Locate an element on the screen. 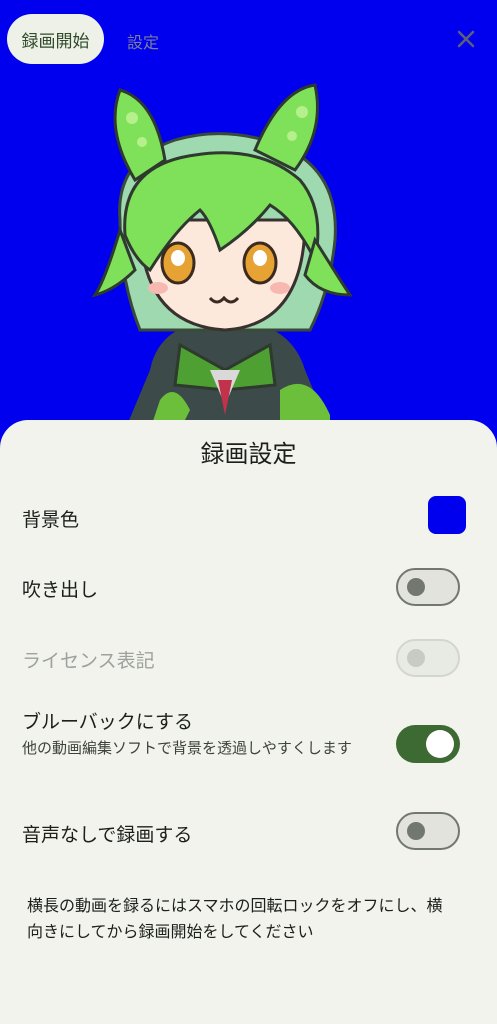 Image resolution: width=497 pixels, height=1024 pixels. no-audio-label: 音声なしで録画する is located at coordinates (107, 835).